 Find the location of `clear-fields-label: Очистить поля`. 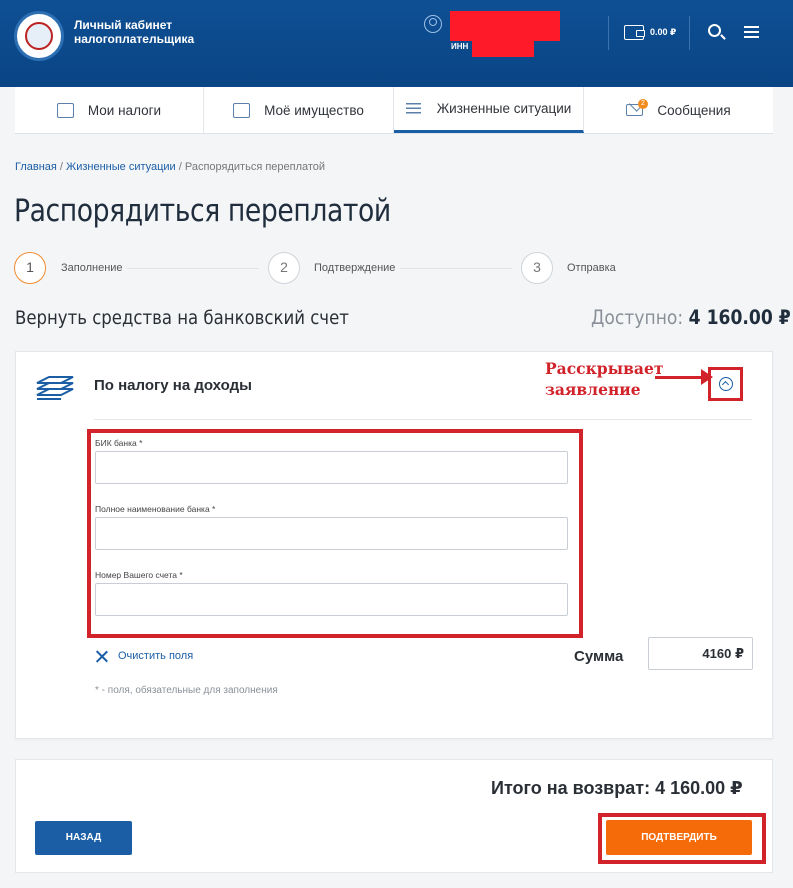

clear-fields-label: Очистить поля is located at coordinates (156, 656).